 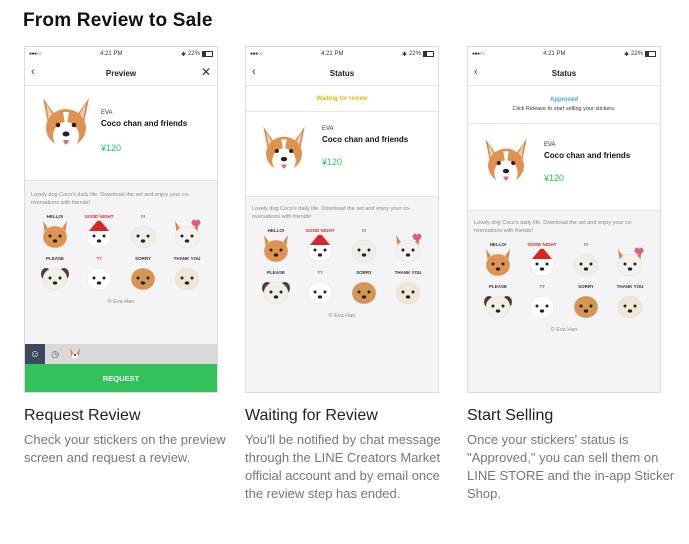 I want to click on emoji-icon: ☺, so click(x=35, y=354).